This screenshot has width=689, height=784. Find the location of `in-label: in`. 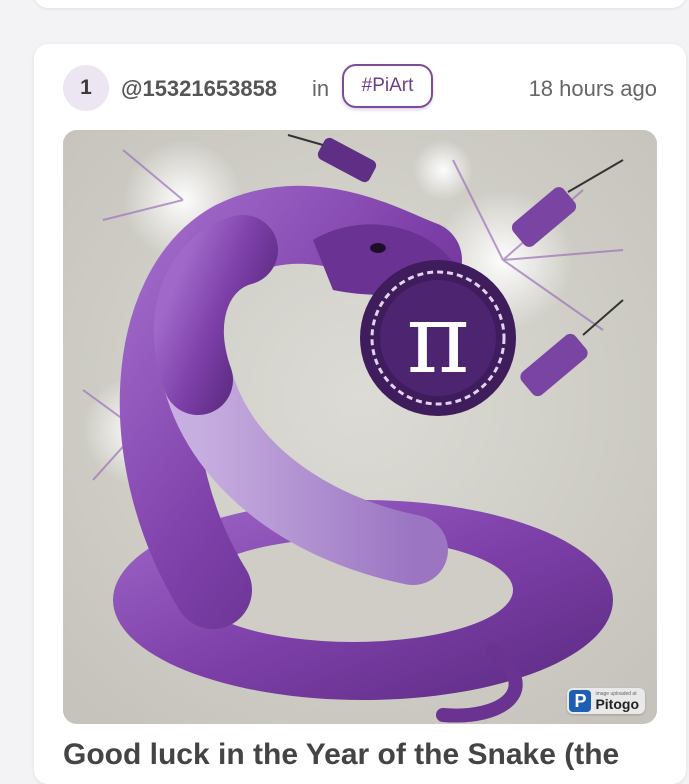

in-label: in is located at coordinates (321, 88).